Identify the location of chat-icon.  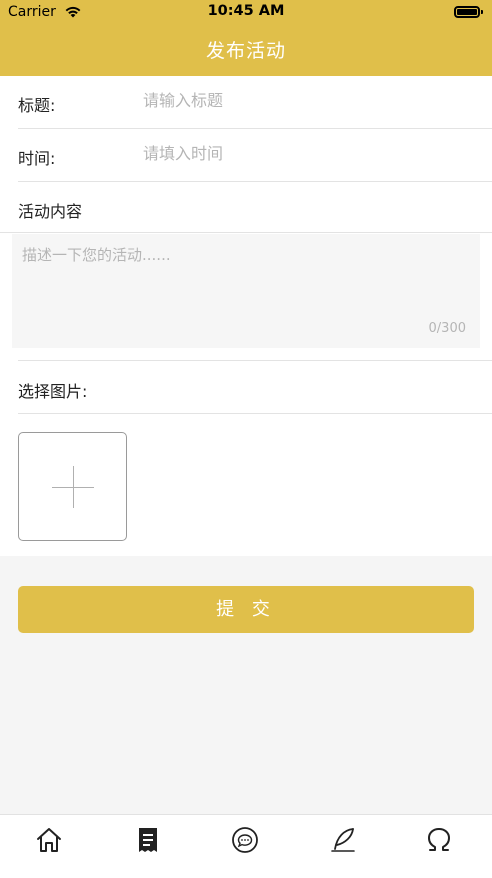
(245, 840).